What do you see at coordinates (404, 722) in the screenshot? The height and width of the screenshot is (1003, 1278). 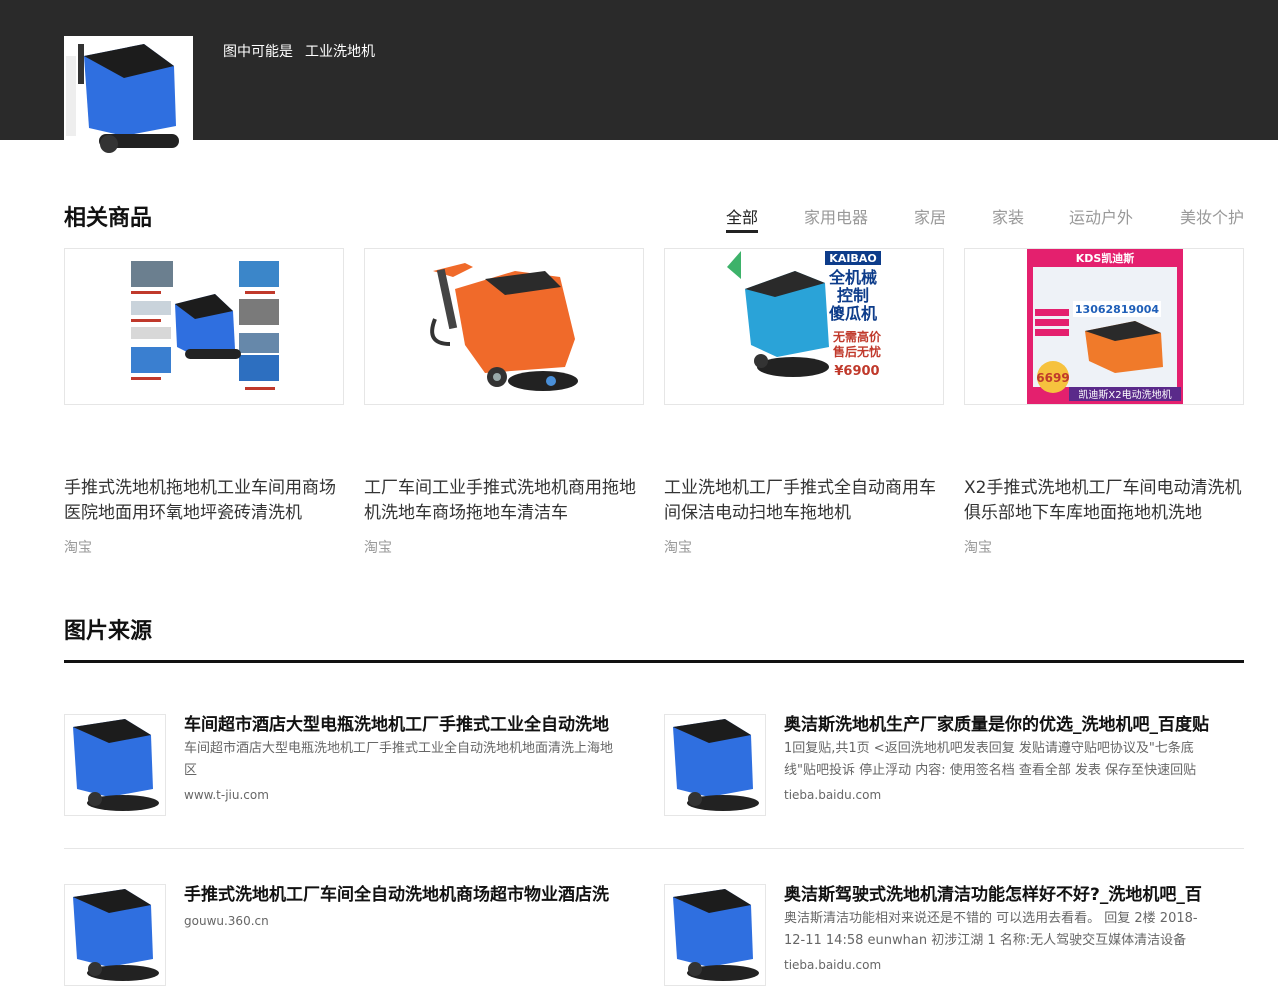 I see `source-title: 车间超市酒店大型电瓶洗地机工厂手推式工业全自动洗地` at bounding box center [404, 722].